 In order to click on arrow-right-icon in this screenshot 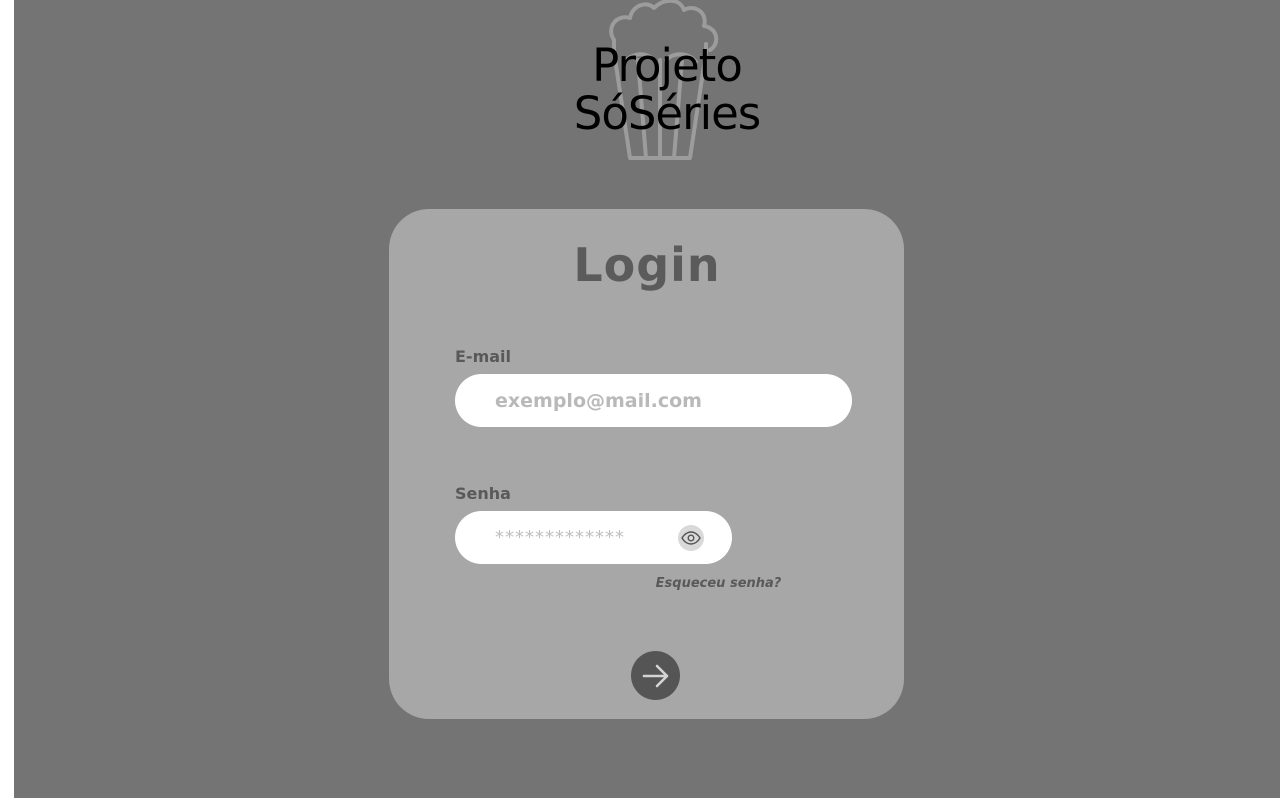, I will do `click(655, 675)`.